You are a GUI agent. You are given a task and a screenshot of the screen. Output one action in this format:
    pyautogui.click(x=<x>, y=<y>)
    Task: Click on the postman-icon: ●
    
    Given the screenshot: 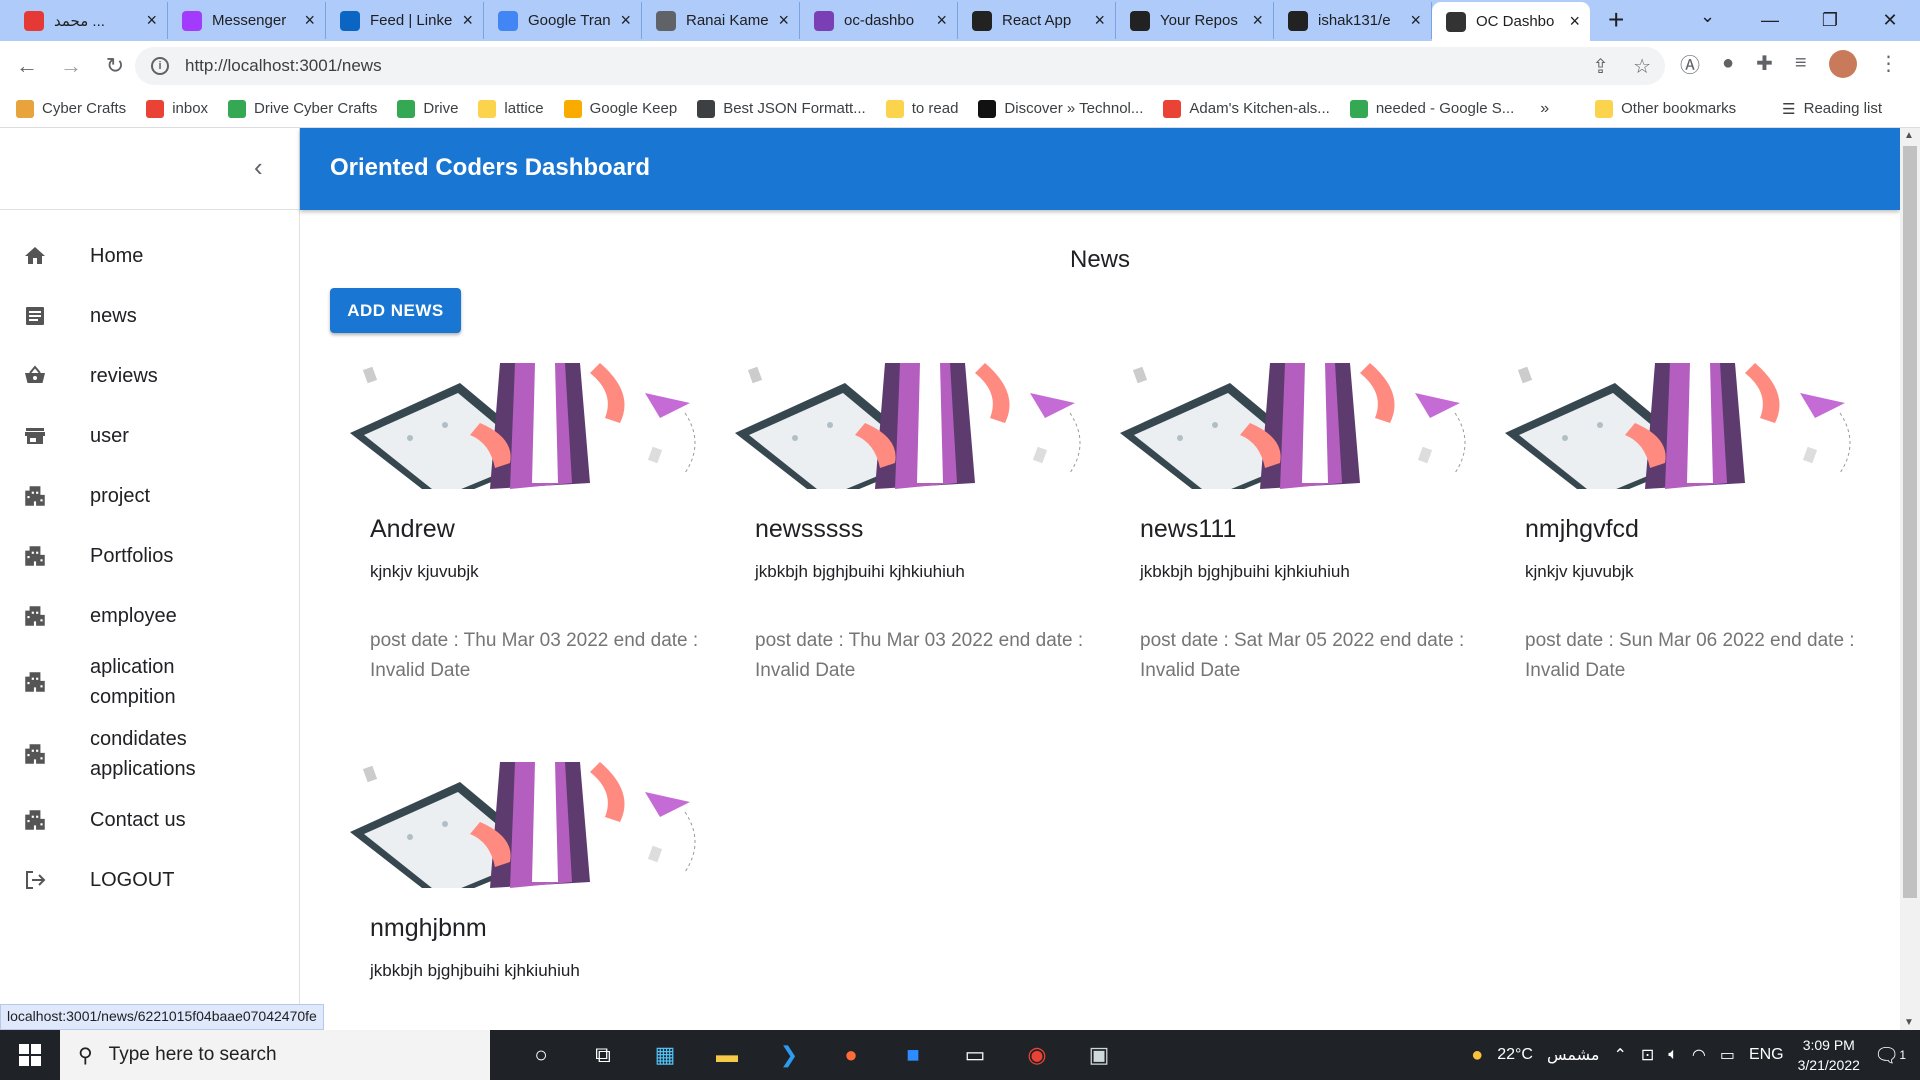 What is the action you would take?
    pyautogui.click(x=851, y=1055)
    